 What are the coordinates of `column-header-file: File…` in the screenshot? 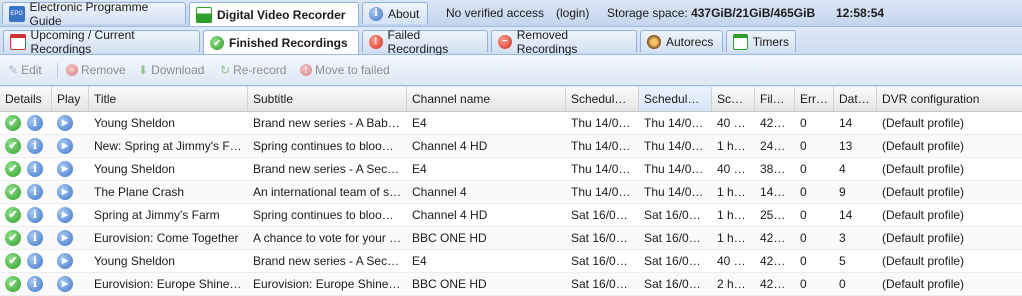 It's located at (775, 99).